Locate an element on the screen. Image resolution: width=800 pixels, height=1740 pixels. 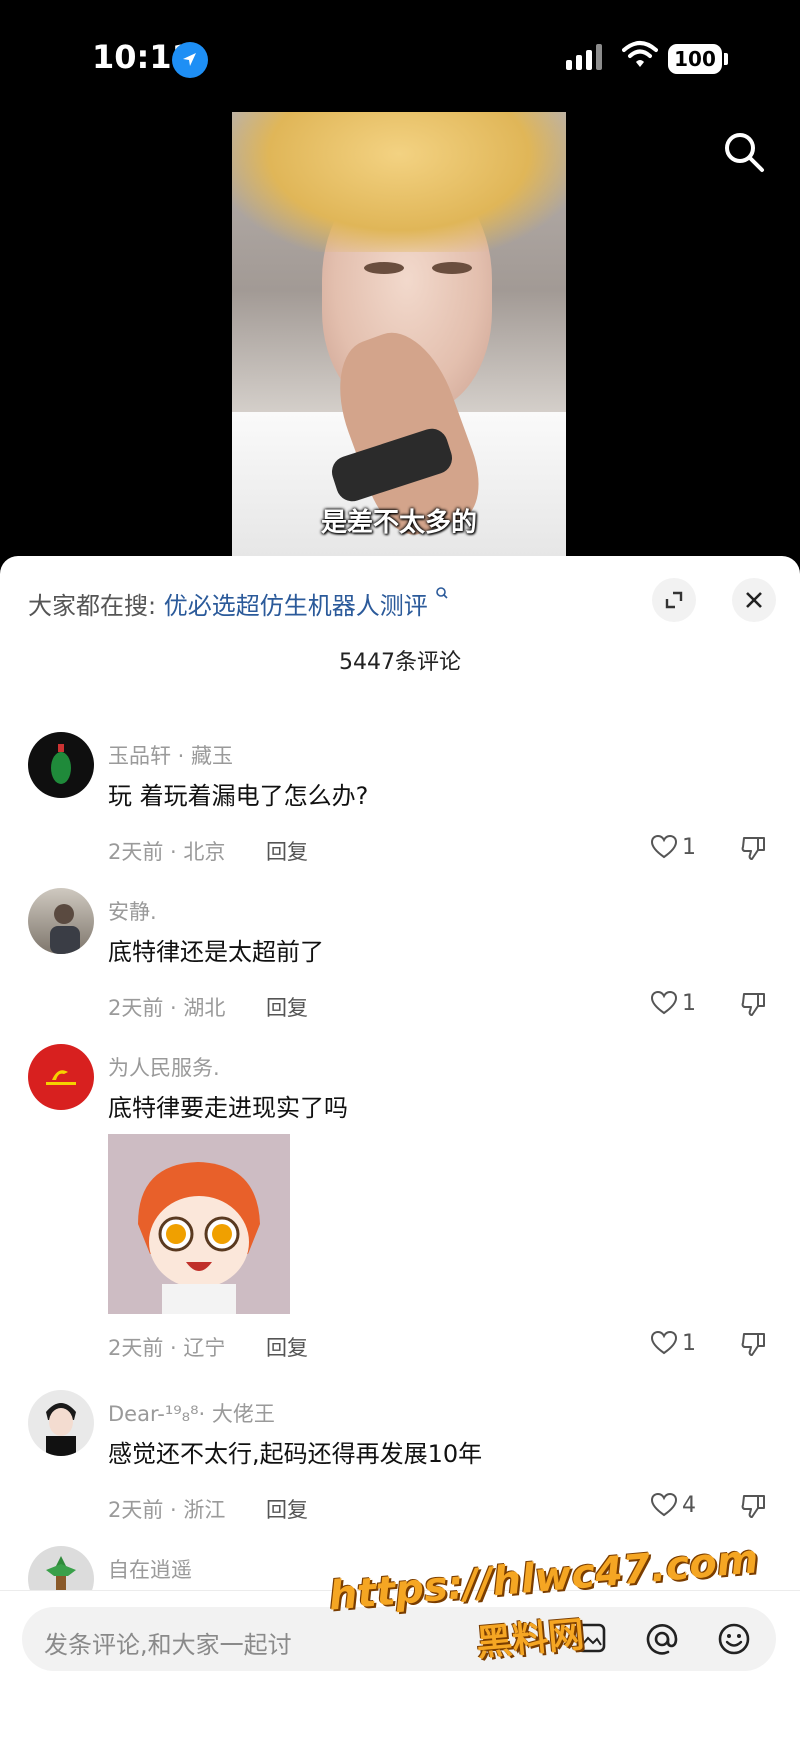
emoji-button is located at coordinates (734, 1641).